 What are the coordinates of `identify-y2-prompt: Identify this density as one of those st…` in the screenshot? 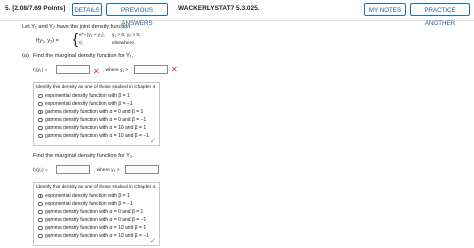 It's located at (96, 187).